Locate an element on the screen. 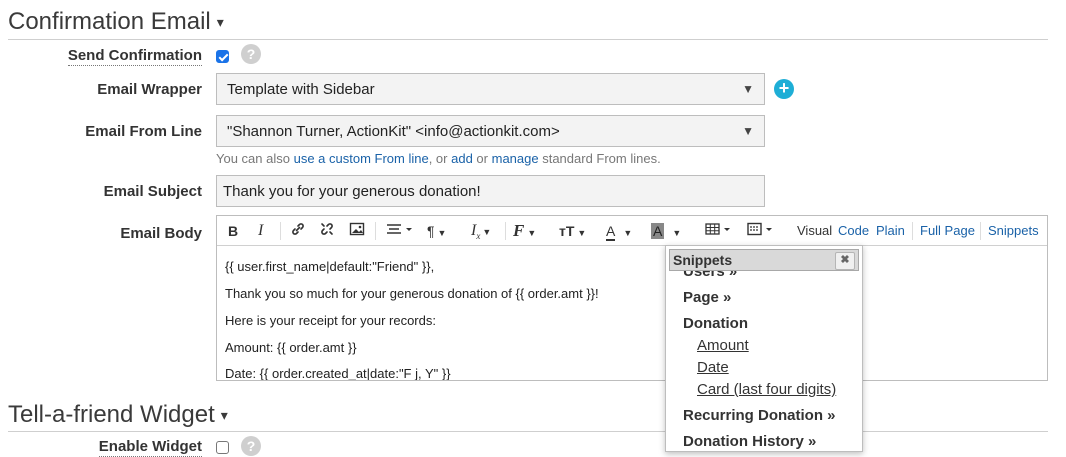  font-size-dropdown-icon: тT ▼ is located at coordinates (572, 231).